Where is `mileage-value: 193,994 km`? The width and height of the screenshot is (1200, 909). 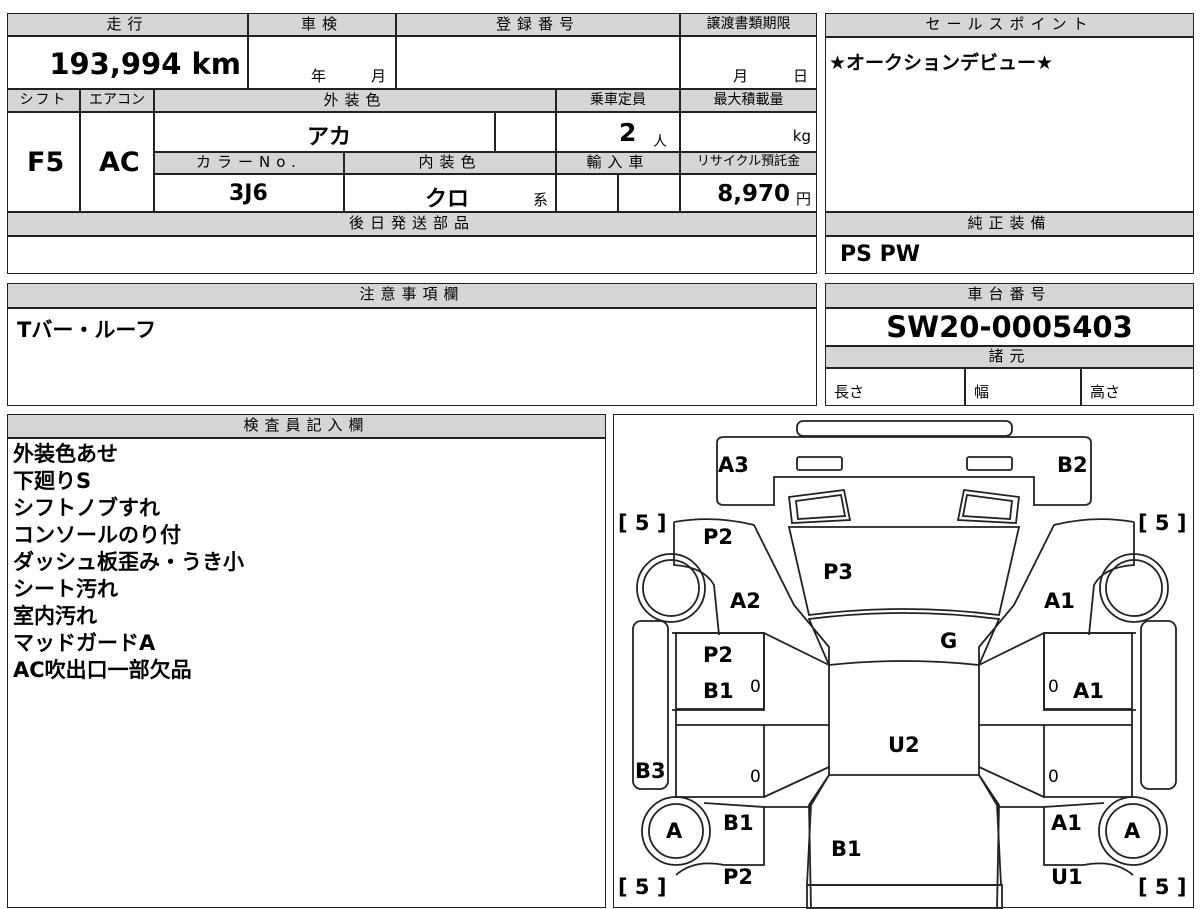 mileage-value: 193,994 km is located at coordinates (145, 64).